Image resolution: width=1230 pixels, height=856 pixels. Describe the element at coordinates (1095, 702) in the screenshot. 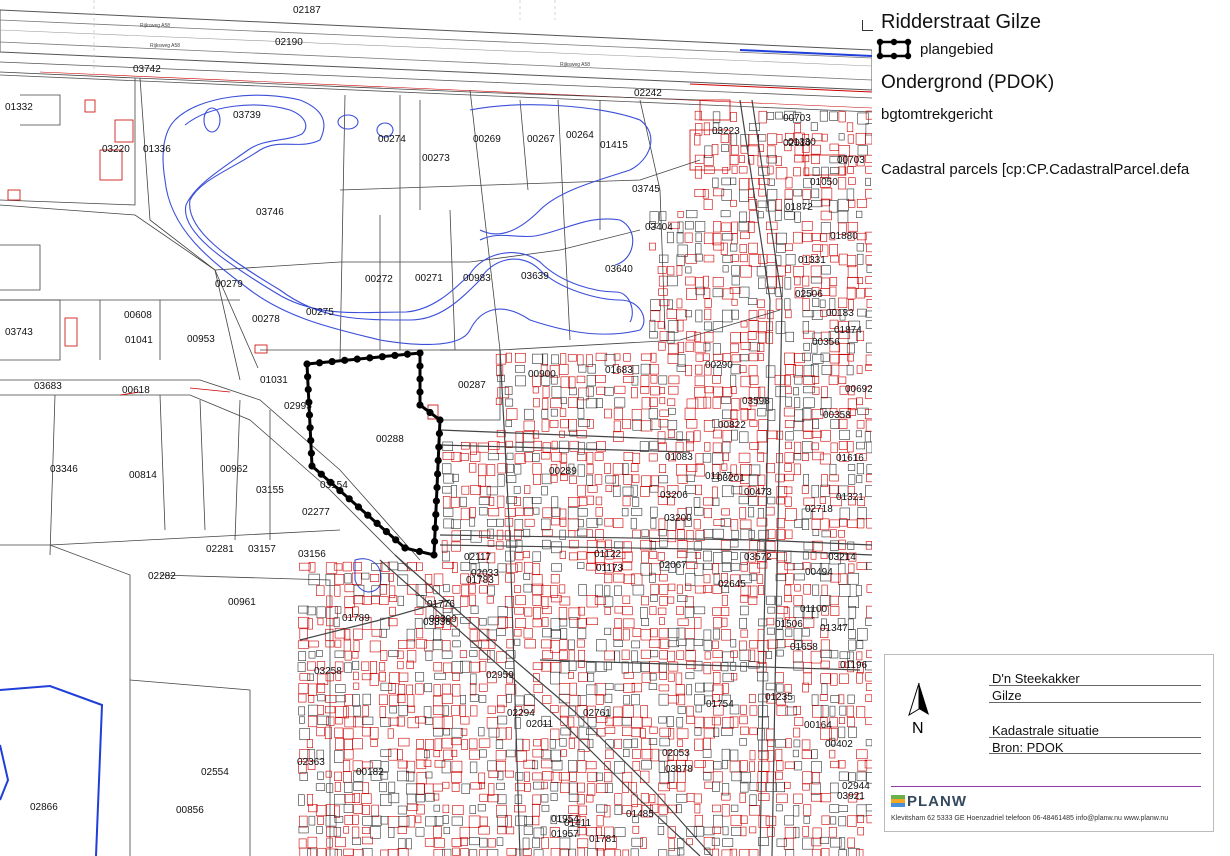

I see `rule` at that location.